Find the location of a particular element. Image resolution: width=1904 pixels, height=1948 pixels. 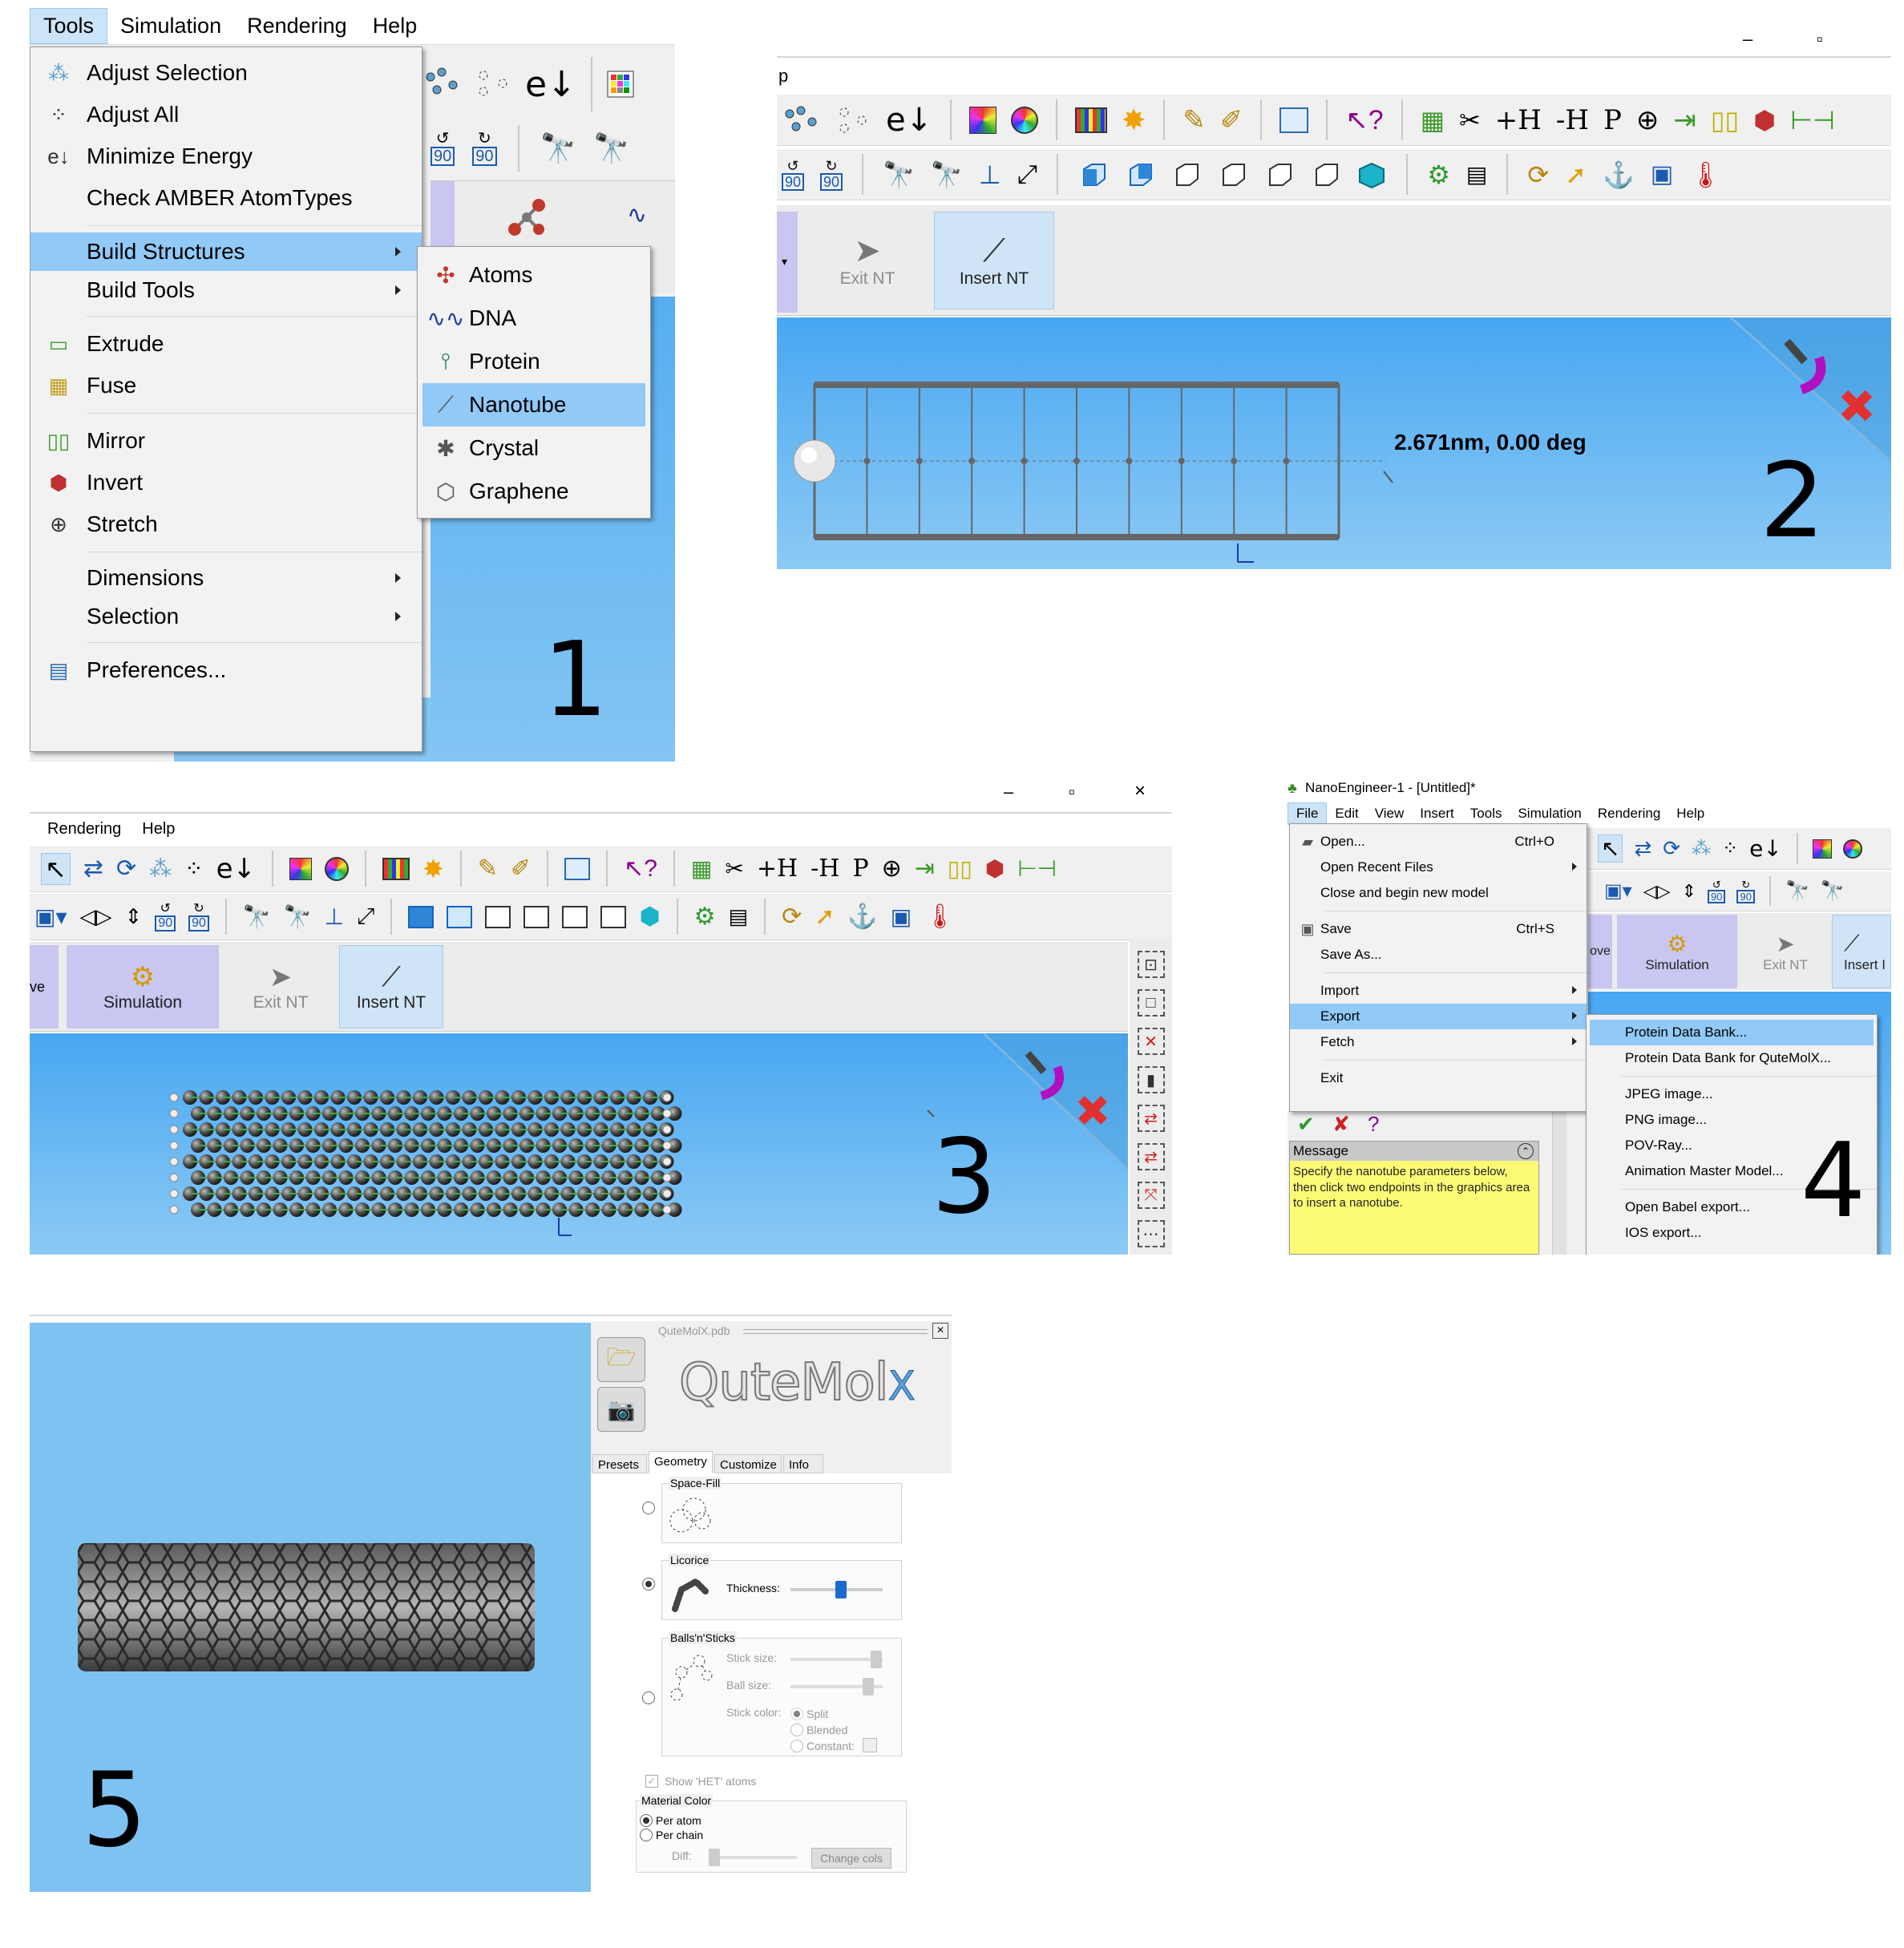

contract-selection-icon: ⋯ is located at coordinates (1151, 1233).